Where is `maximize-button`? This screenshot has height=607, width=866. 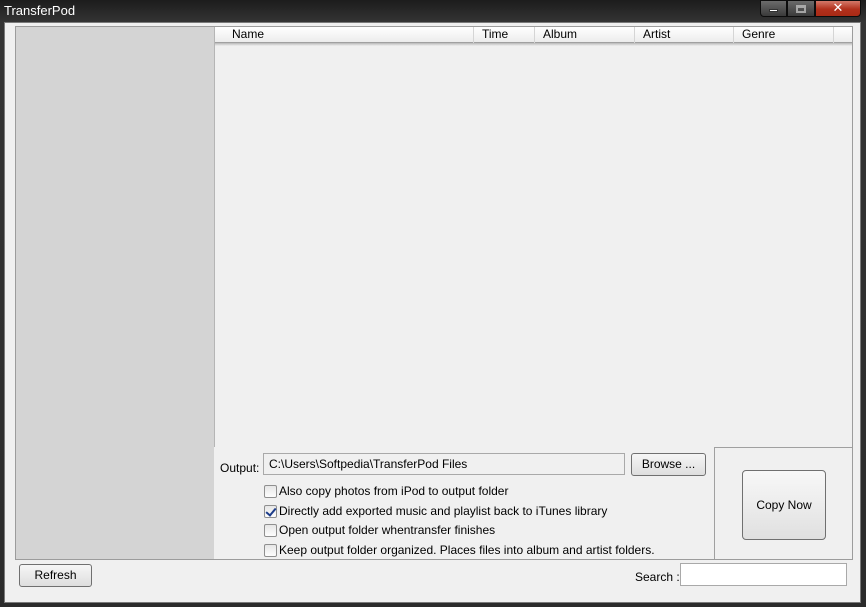 maximize-button is located at coordinates (801, 8).